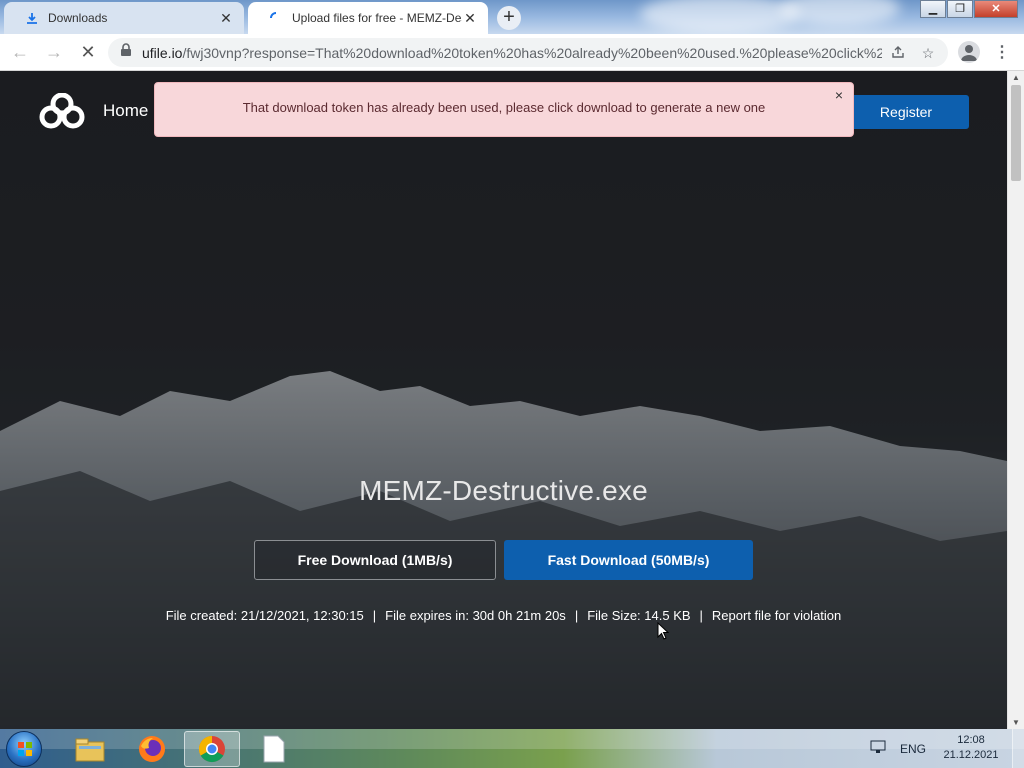 The height and width of the screenshot is (768, 1024). I want to click on chrome-menu-icon: ⋮, so click(1002, 52).